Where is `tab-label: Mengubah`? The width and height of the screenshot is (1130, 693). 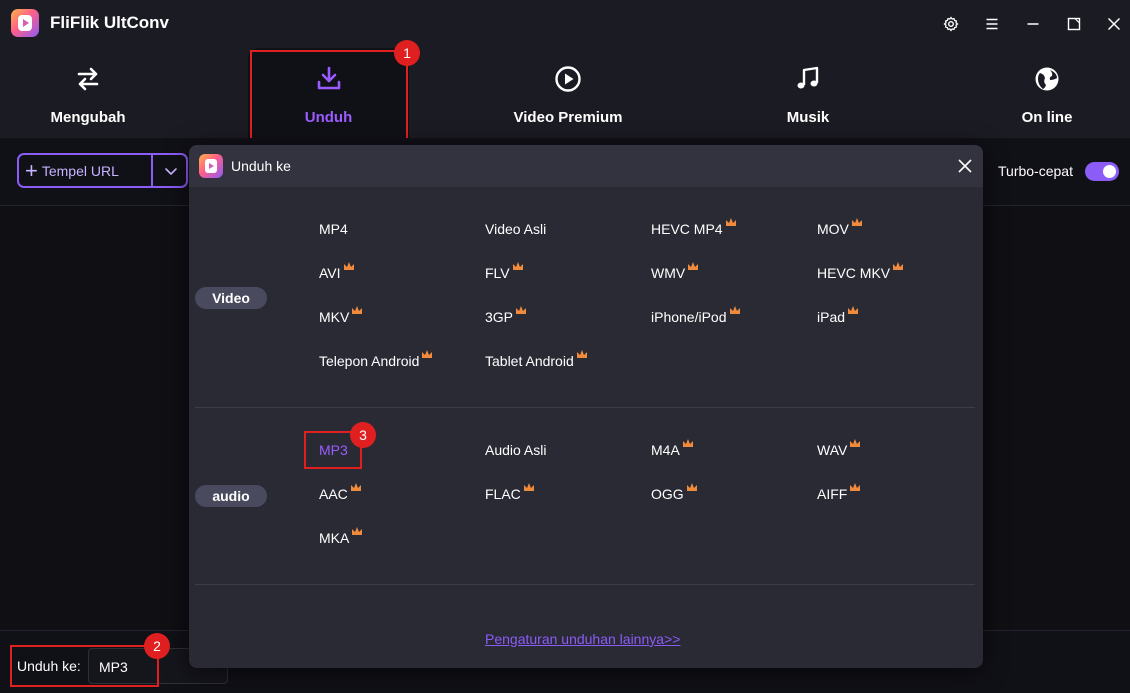
tab-label: Mengubah is located at coordinates (88, 117).